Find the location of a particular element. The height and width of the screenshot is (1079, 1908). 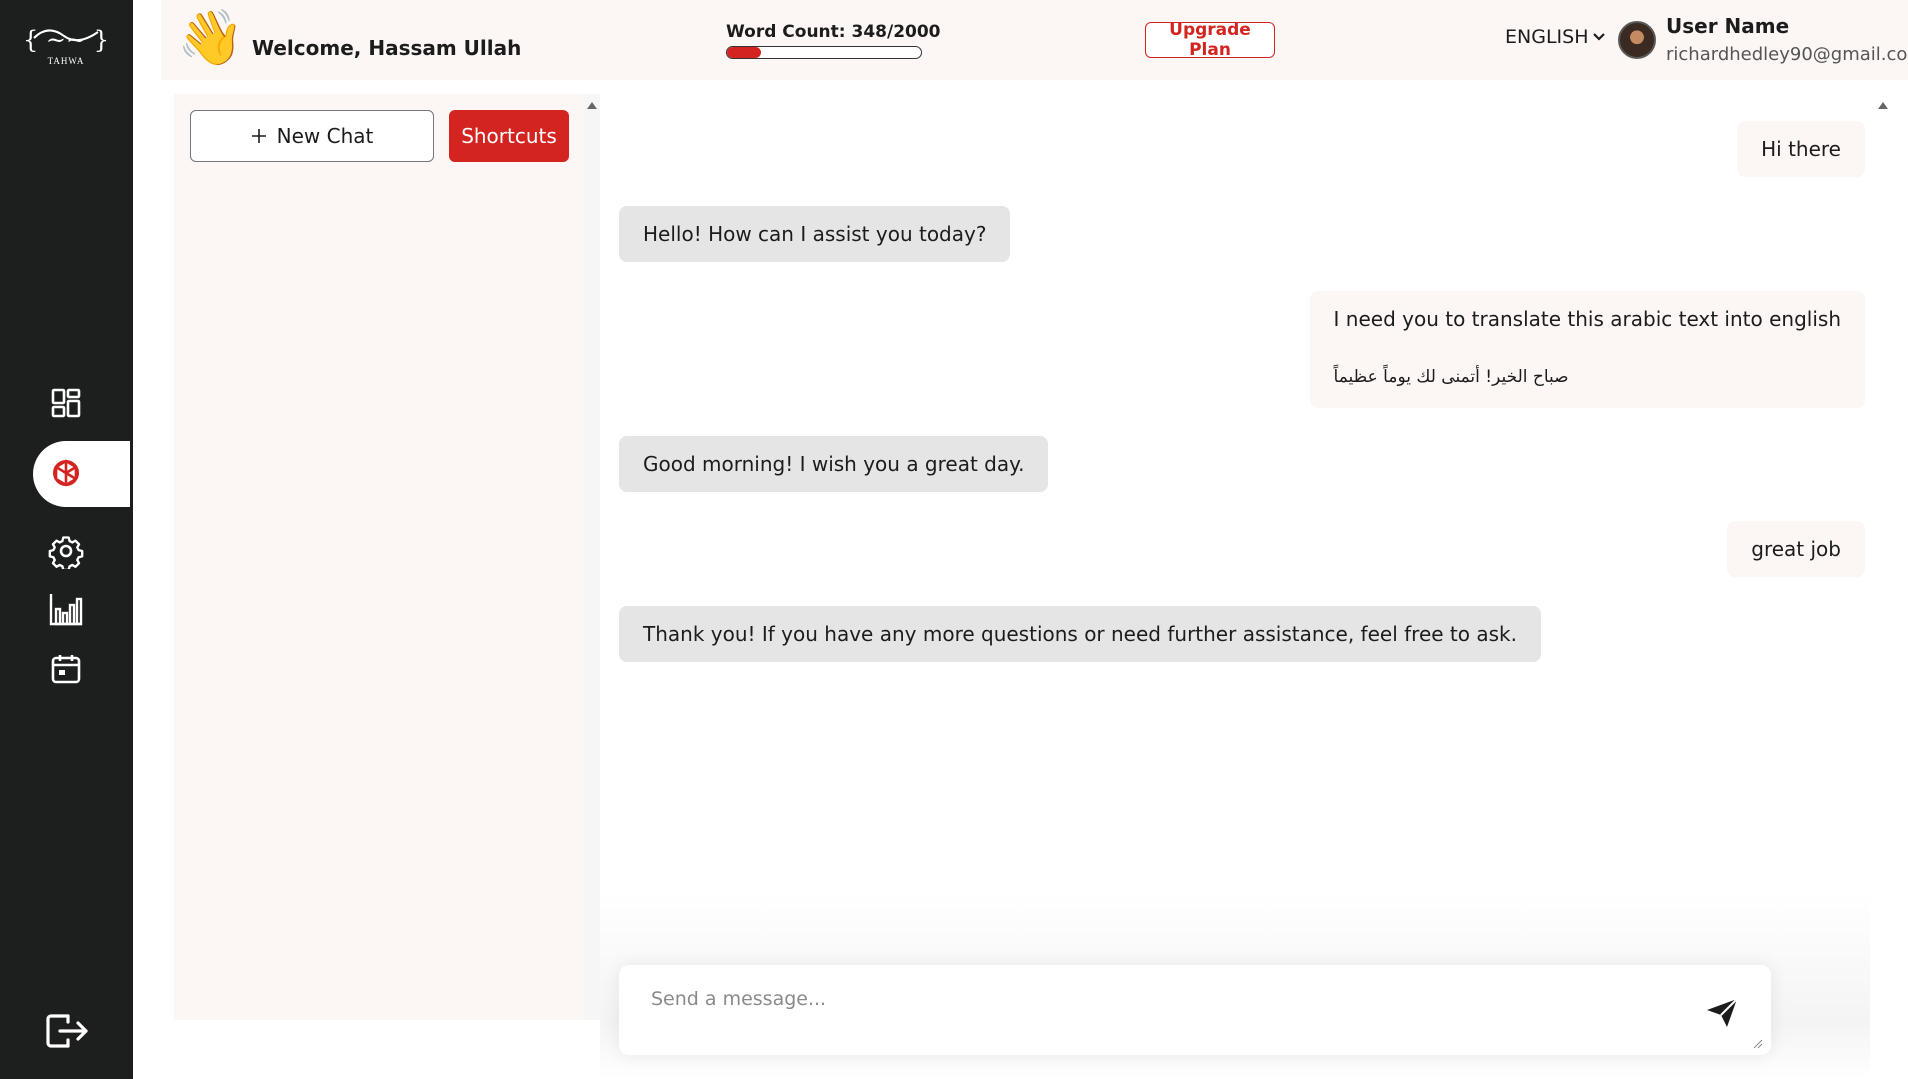

bot-message: Good morning! I wish you a great day. is located at coordinates (834, 464).